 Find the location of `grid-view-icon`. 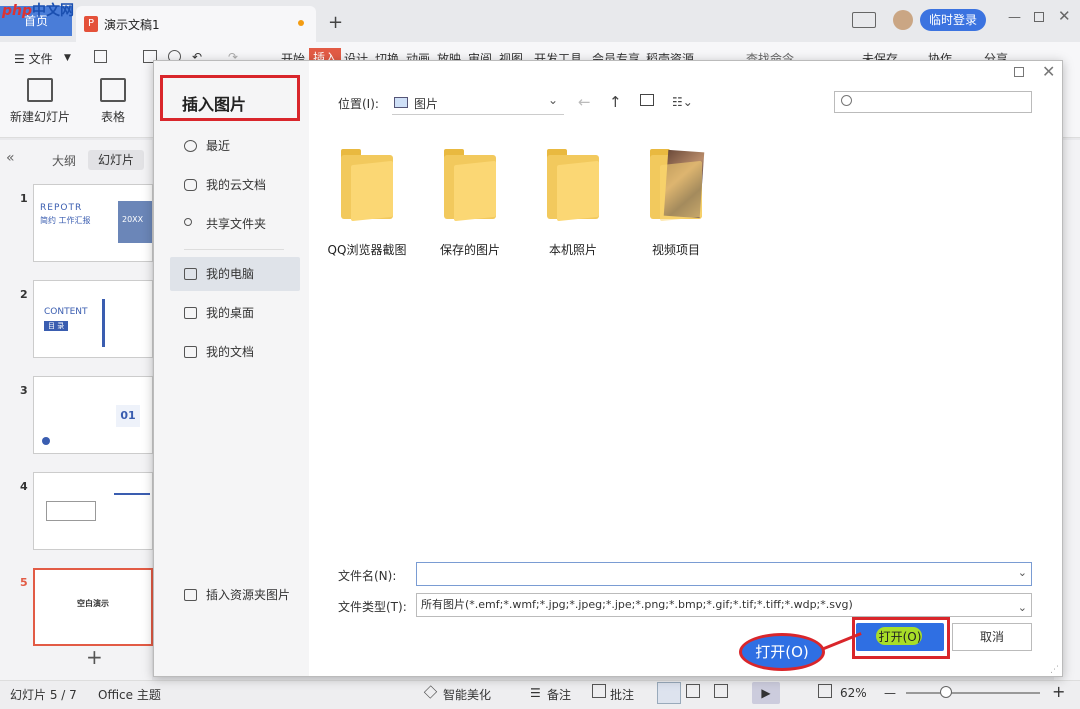

grid-view-icon is located at coordinates (693, 691).